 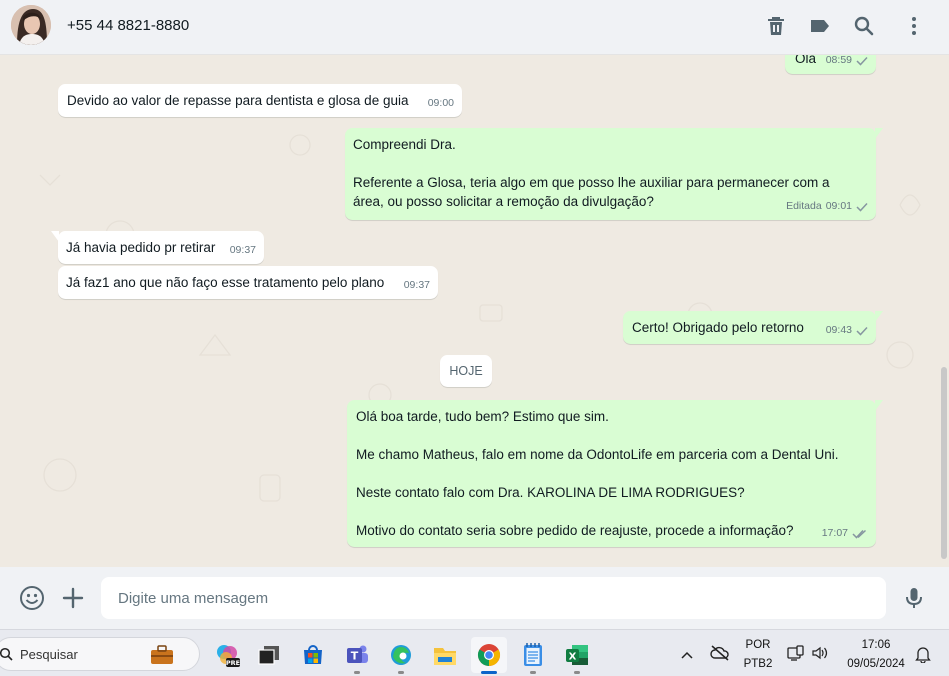 I want to click on chat-header: +55 44 8821-8880, so click(x=474, y=27).